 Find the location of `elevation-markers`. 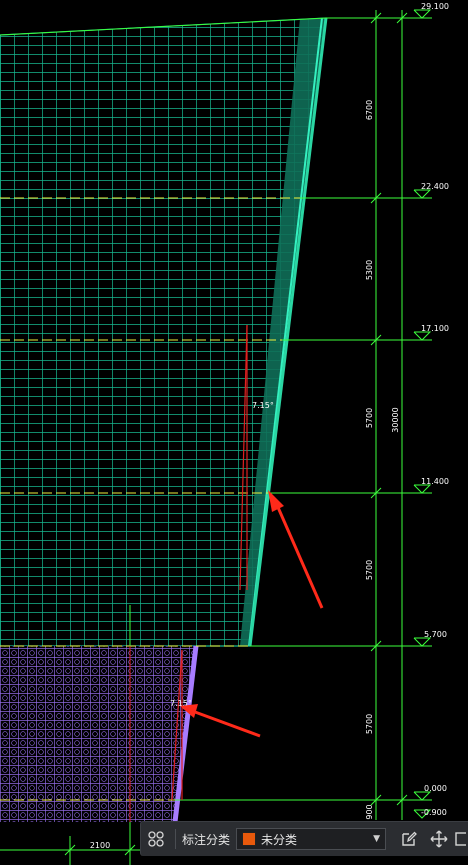

elevation-markers is located at coordinates (422, 414).